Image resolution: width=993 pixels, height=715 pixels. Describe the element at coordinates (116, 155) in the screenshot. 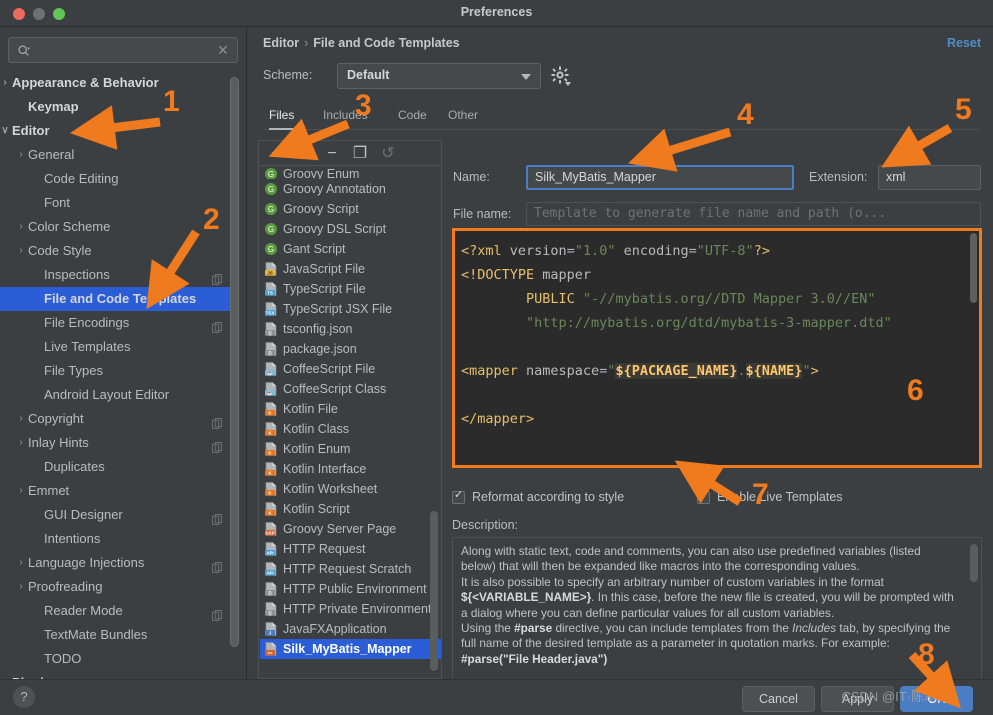

I see `sidebar-item-general: › General` at that location.